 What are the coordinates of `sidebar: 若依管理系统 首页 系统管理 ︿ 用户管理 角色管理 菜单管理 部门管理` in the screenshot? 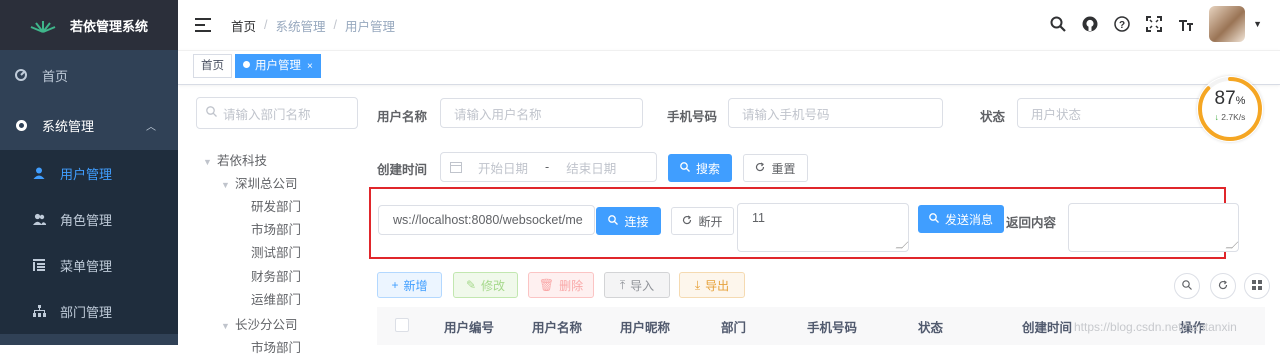 It's located at (89, 172).